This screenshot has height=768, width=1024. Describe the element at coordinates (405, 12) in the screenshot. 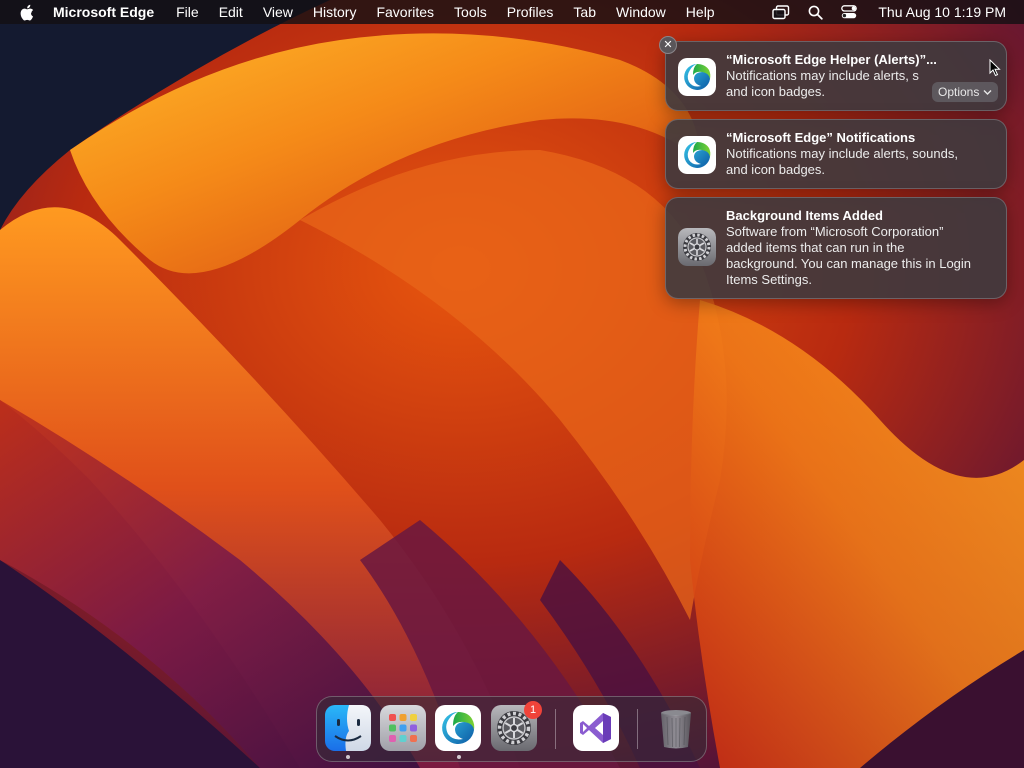

I see `menu-favorites: Favorites` at that location.